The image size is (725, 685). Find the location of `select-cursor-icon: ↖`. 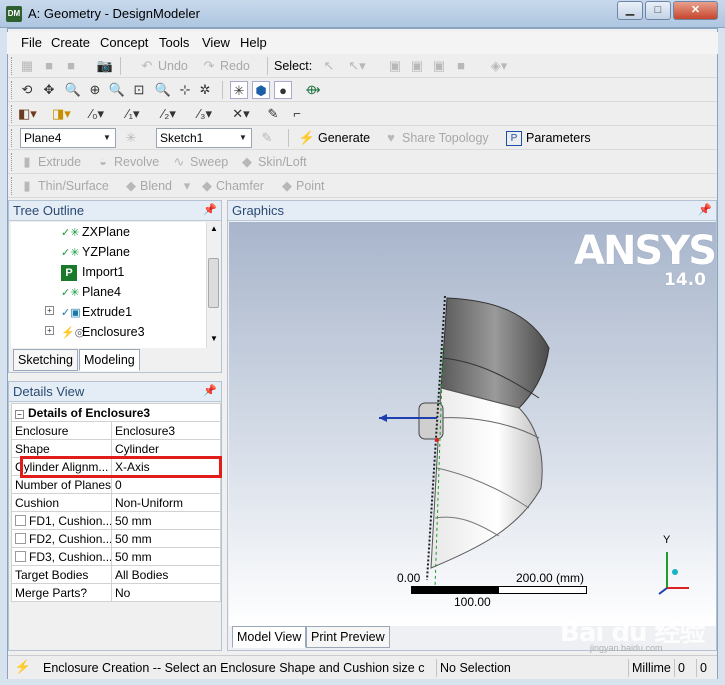

select-cursor-icon: ↖ is located at coordinates (329, 66).